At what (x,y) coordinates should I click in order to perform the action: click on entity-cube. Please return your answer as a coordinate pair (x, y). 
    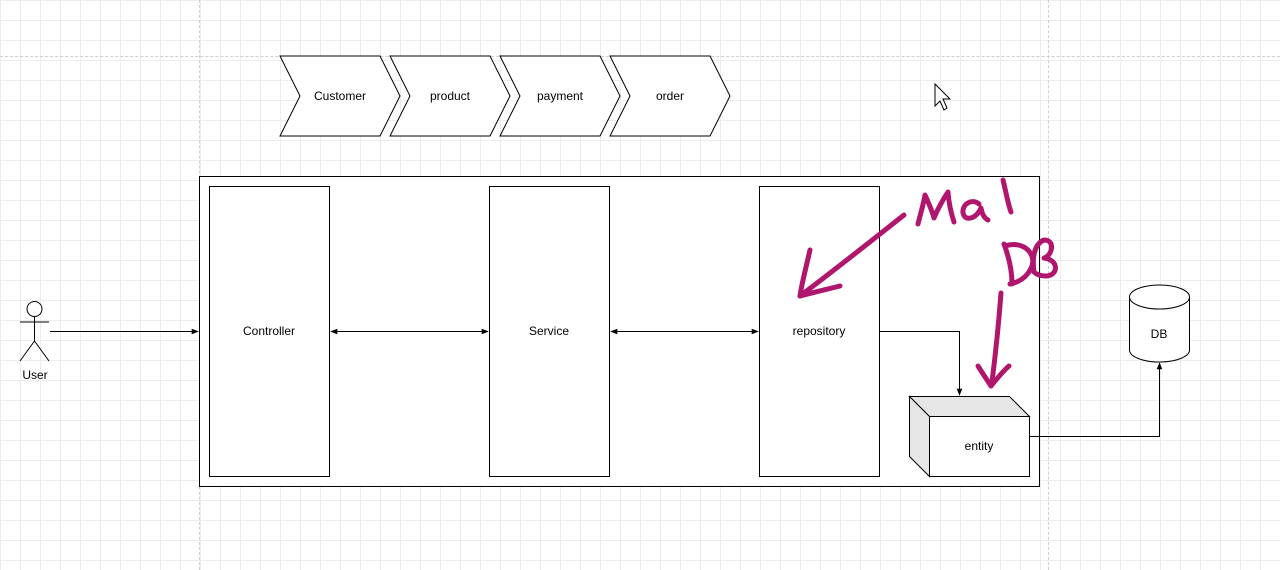
    Looking at the image, I should click on (969, 436).